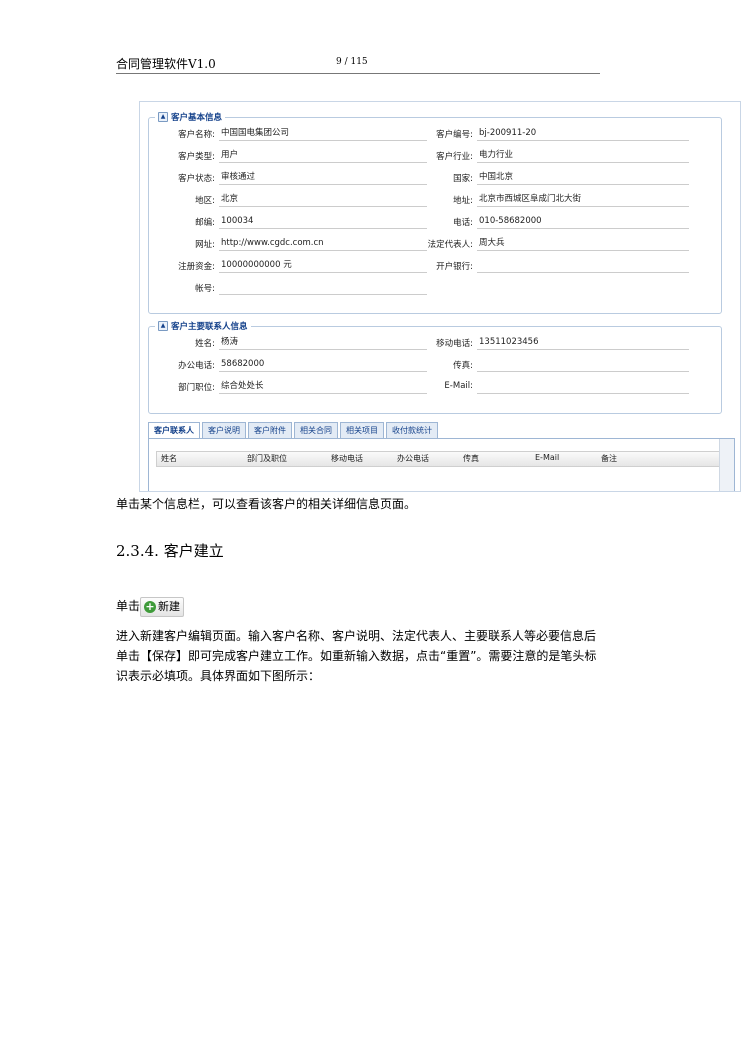  I want to click on field-label: 国家:, so click(463, 179).